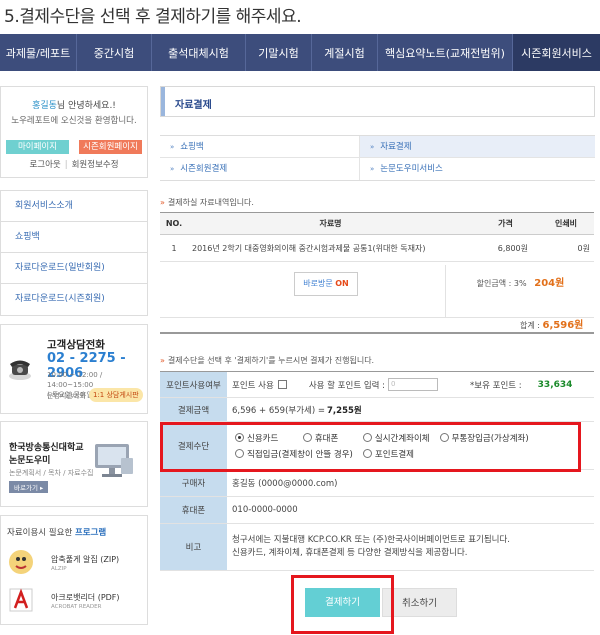  What do you see at coordinates (192, 147) in the screenshot?
I see `submenu-label: 쇼핑백` at bounding box center [192, 147].